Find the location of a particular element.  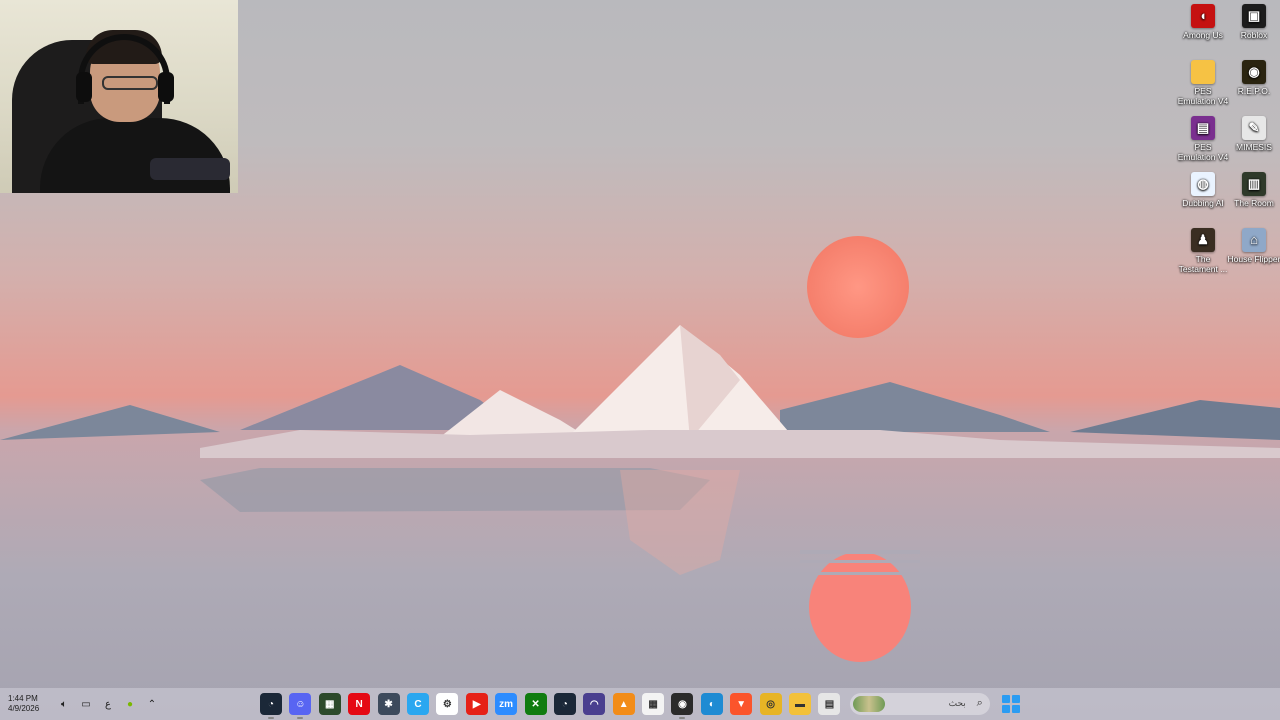

desktop-icon: PES Emulation V4 is located at coordinates (1203, 83).